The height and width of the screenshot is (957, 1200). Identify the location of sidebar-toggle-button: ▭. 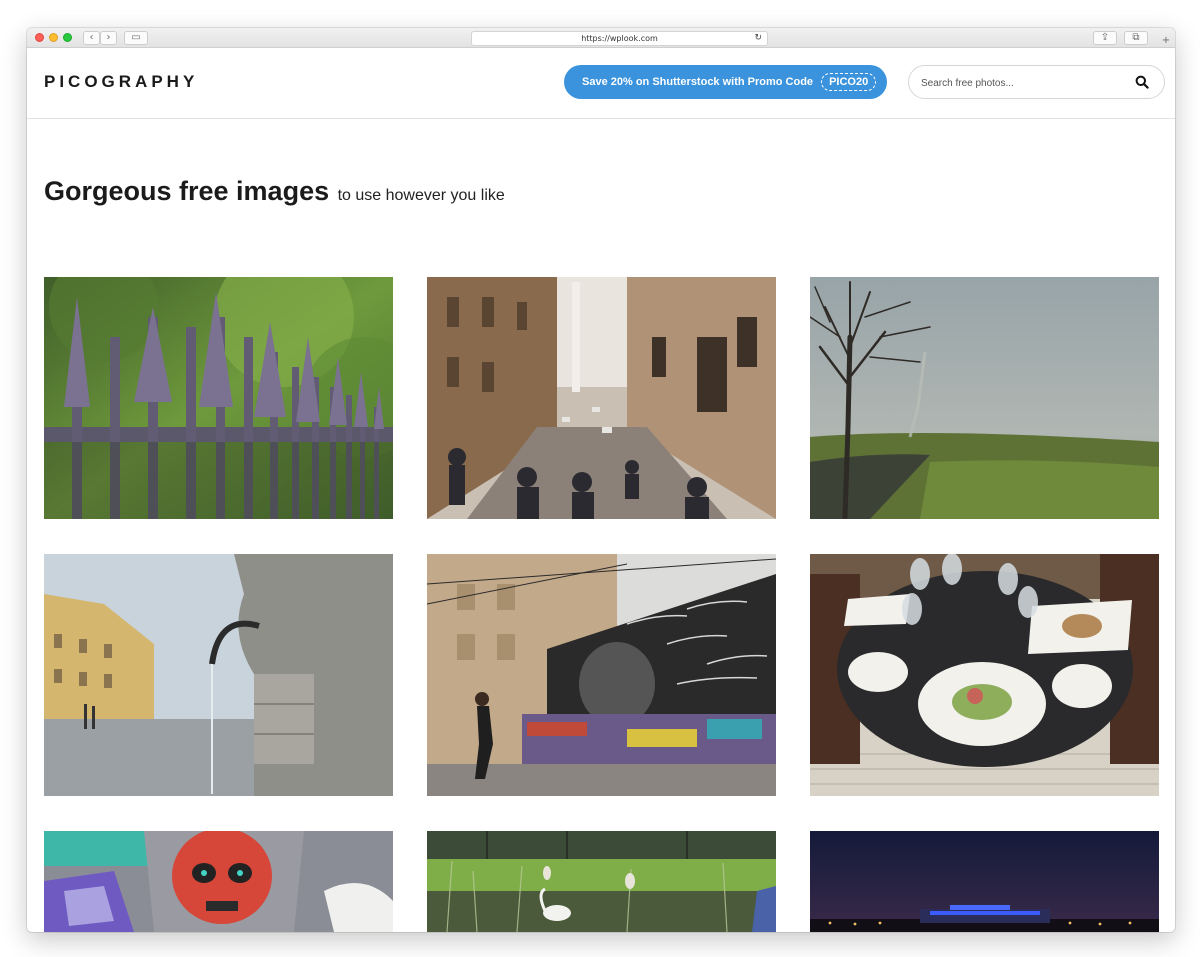
(136, 38).